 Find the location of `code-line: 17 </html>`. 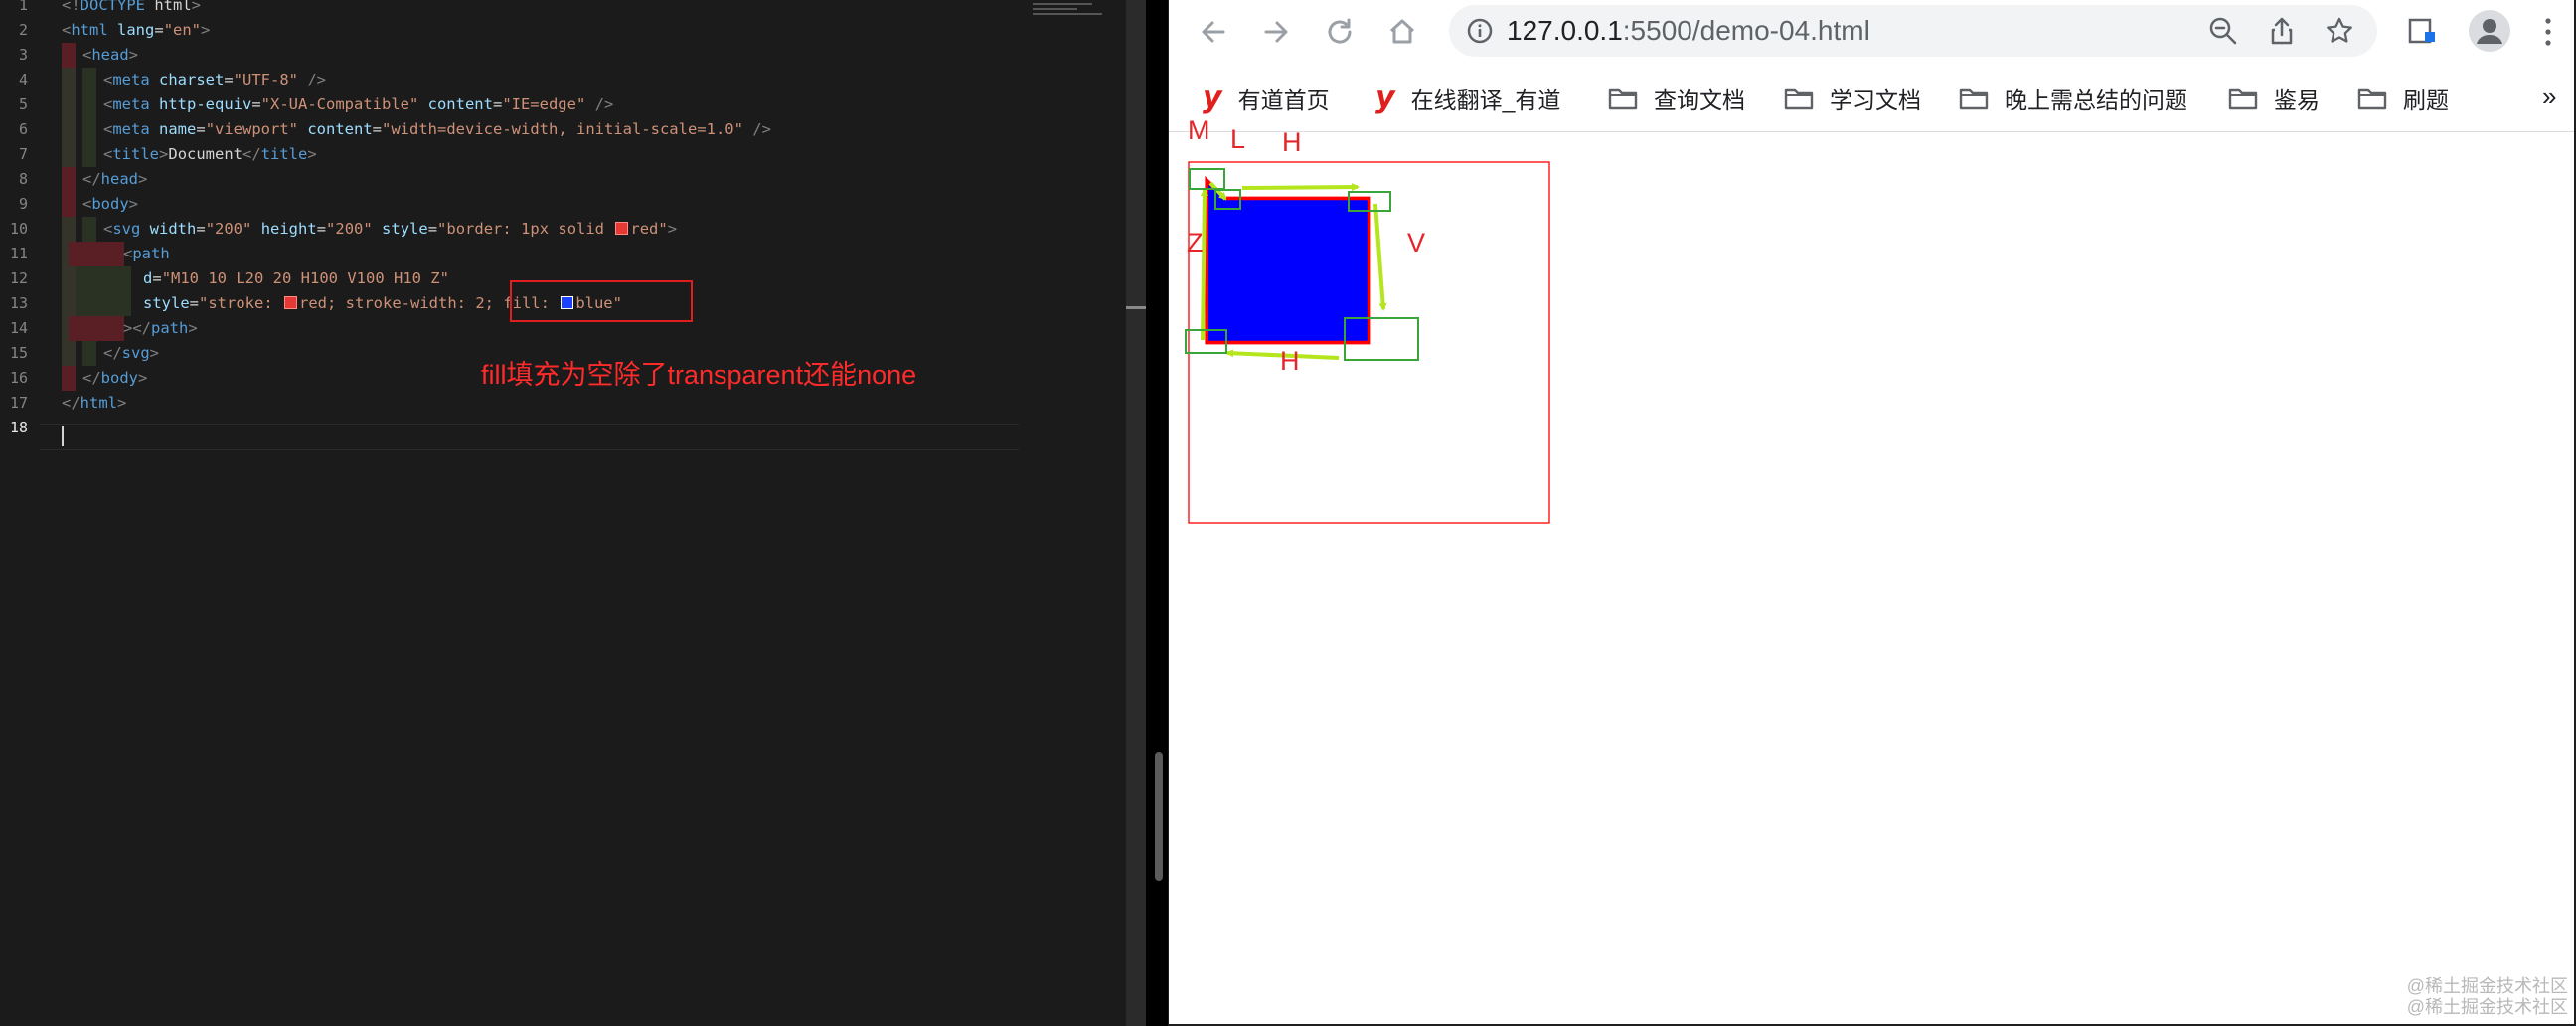

code-line: 17 </html> is located at coordinates (512, 403).